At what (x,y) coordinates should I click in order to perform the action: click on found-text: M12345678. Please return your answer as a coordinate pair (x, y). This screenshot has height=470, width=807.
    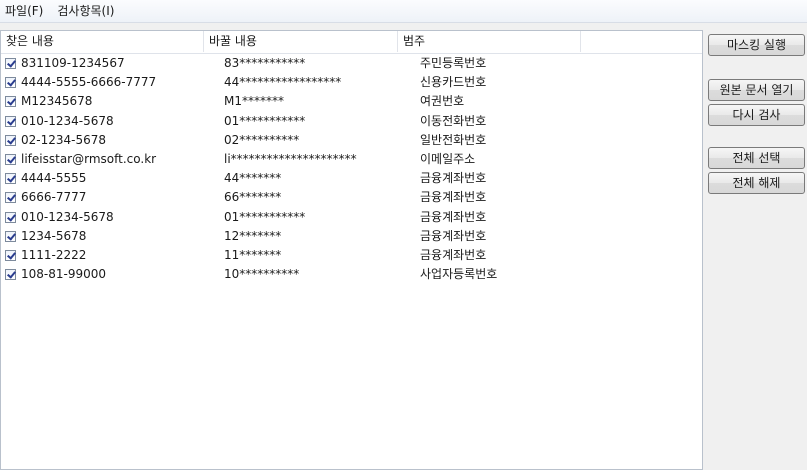
    Looking at the image, I should click on (57, 101).